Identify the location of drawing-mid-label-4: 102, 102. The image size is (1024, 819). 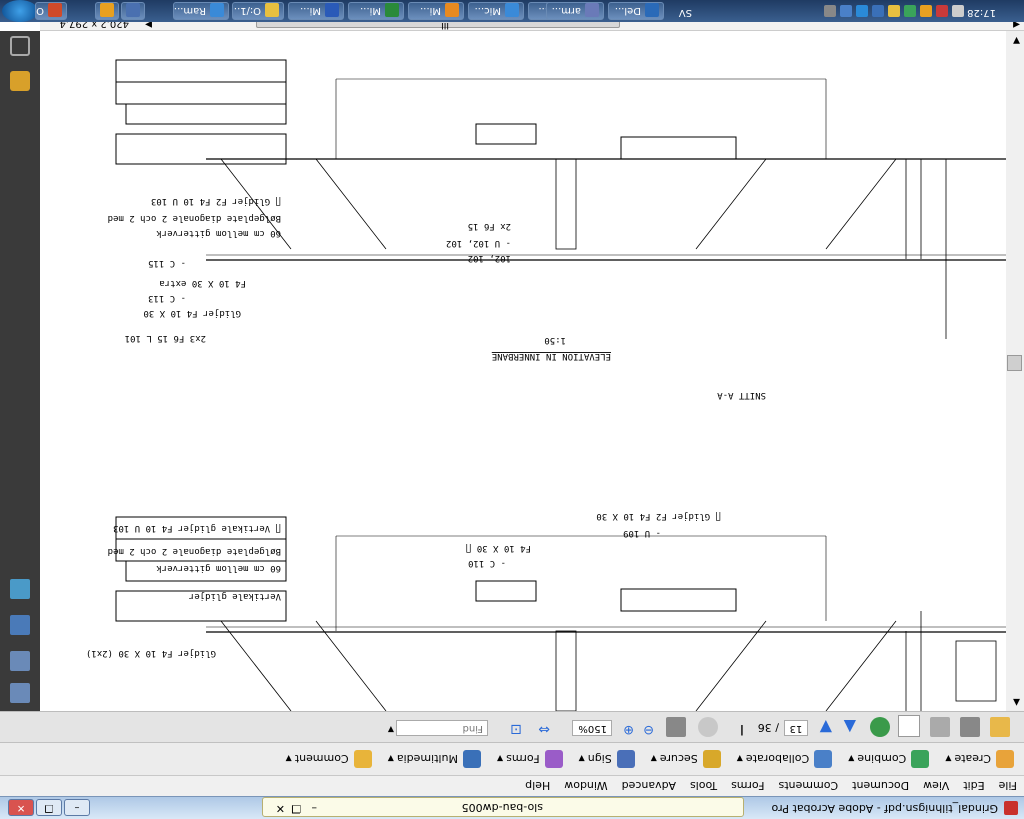
(489, 258).